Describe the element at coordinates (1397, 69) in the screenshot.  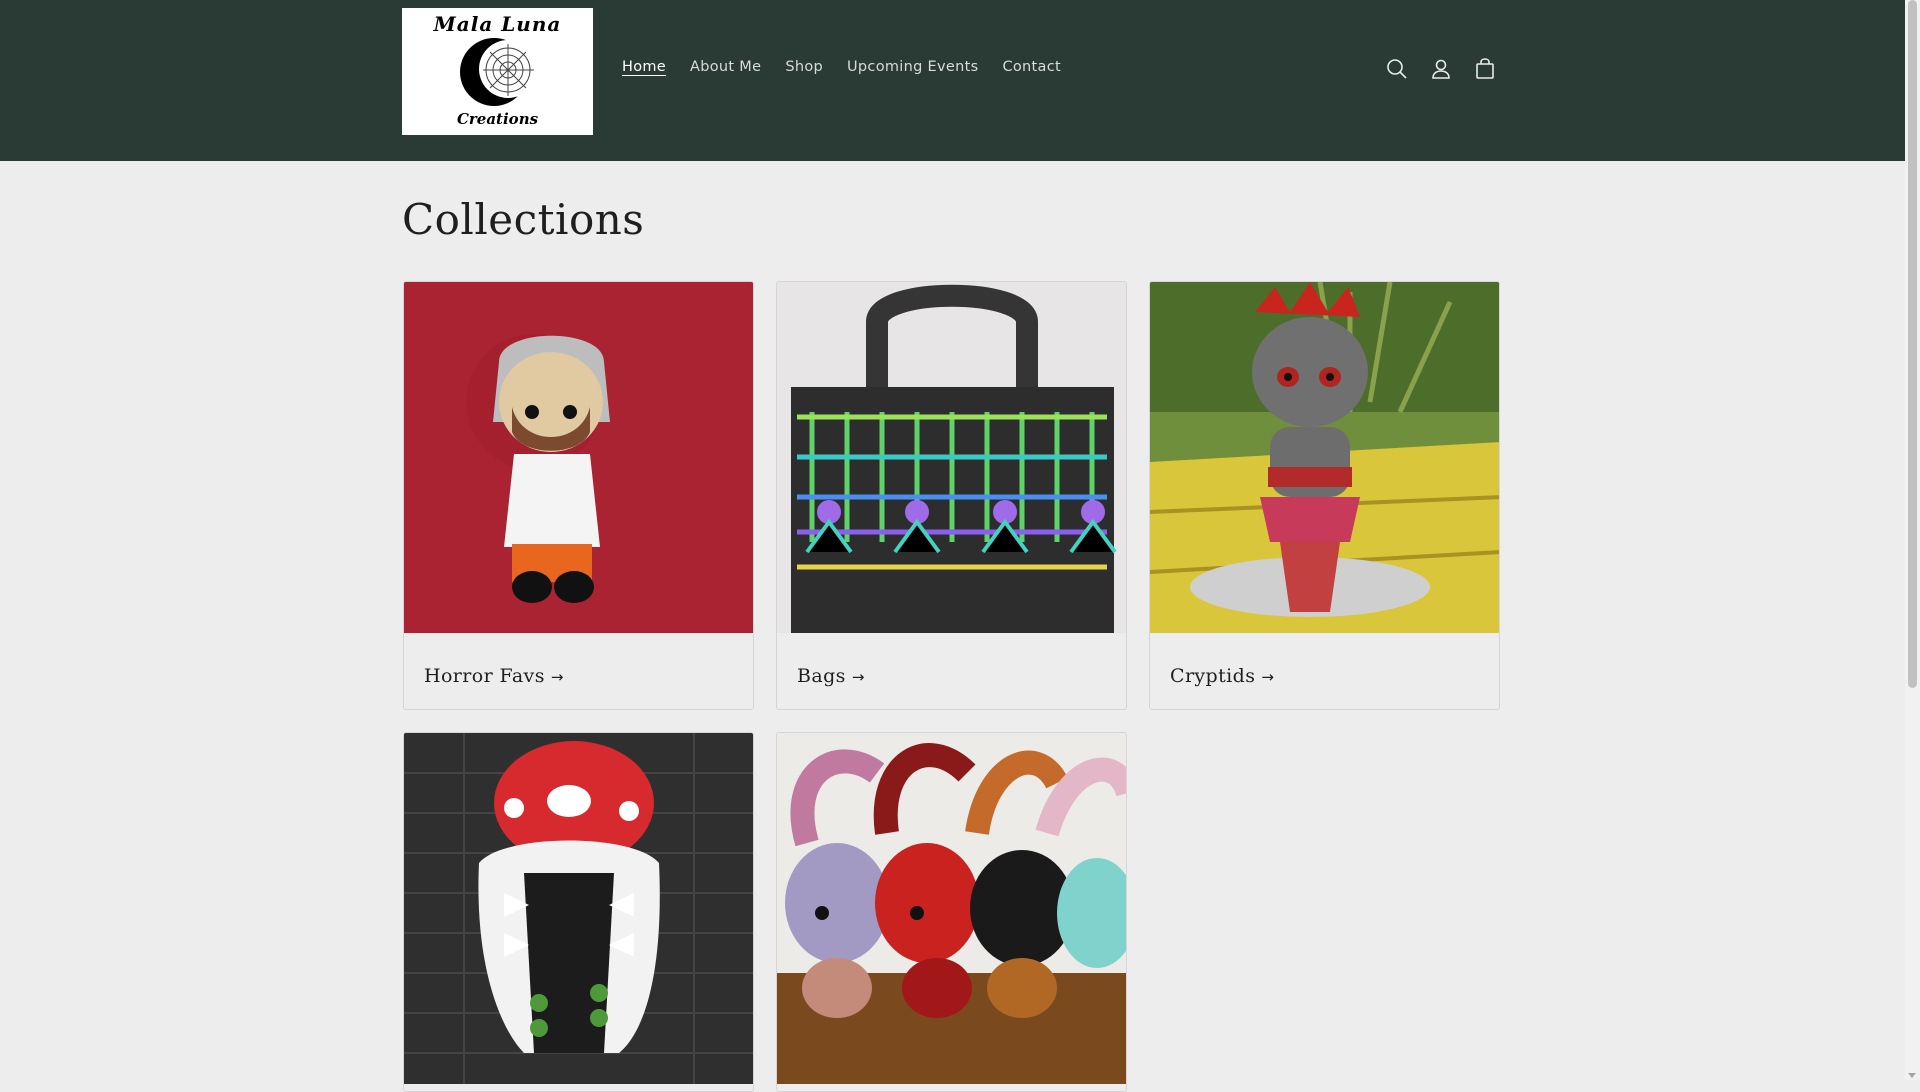
I see `search-icon` at that location.